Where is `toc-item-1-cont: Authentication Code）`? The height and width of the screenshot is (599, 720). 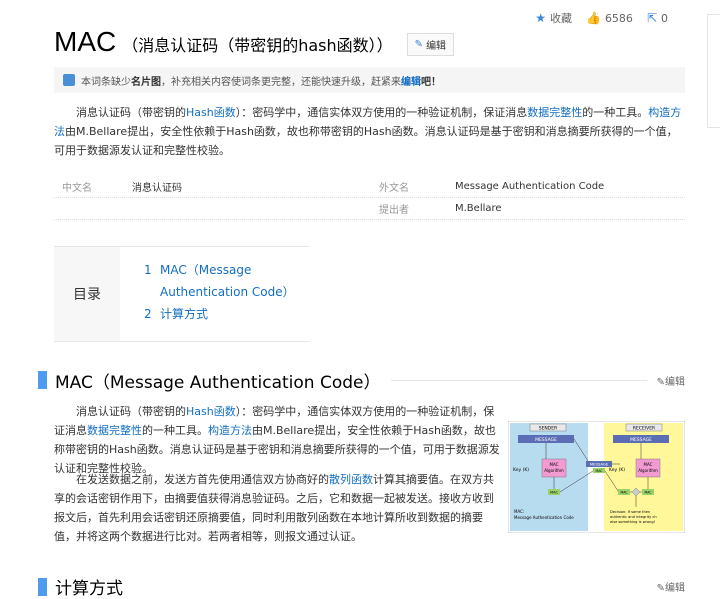 toc-item-1-cont: Authentication Code） is located at coordinates (219, 292).